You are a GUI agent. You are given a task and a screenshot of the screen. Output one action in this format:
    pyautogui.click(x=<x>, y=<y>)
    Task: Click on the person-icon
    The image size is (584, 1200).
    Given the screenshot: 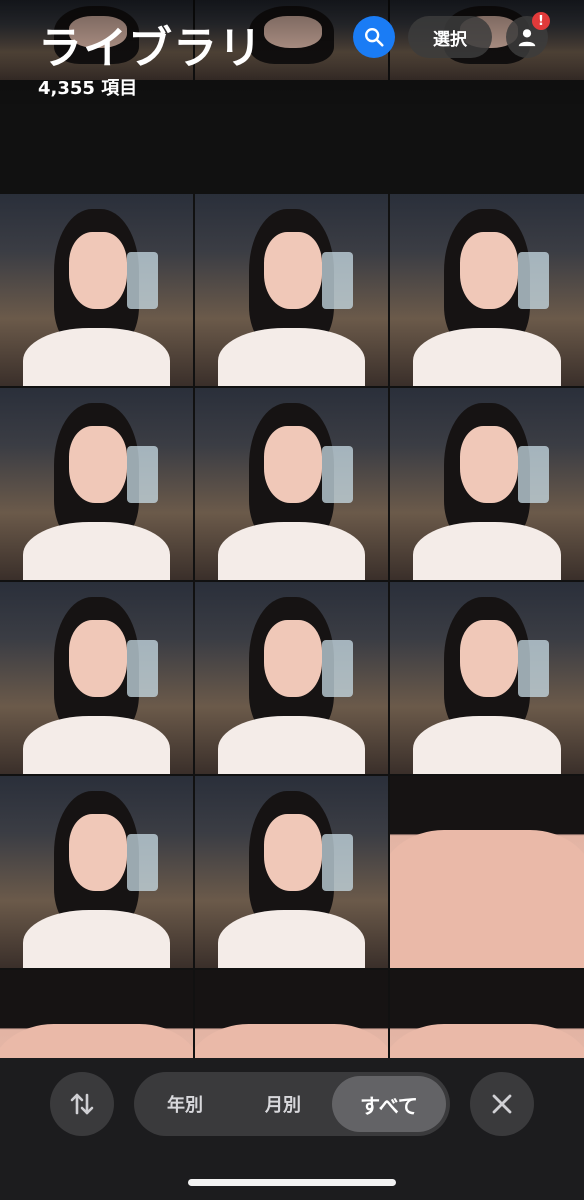 What is the action you would take?
    pyautogui.click(x=527, y=38)
    